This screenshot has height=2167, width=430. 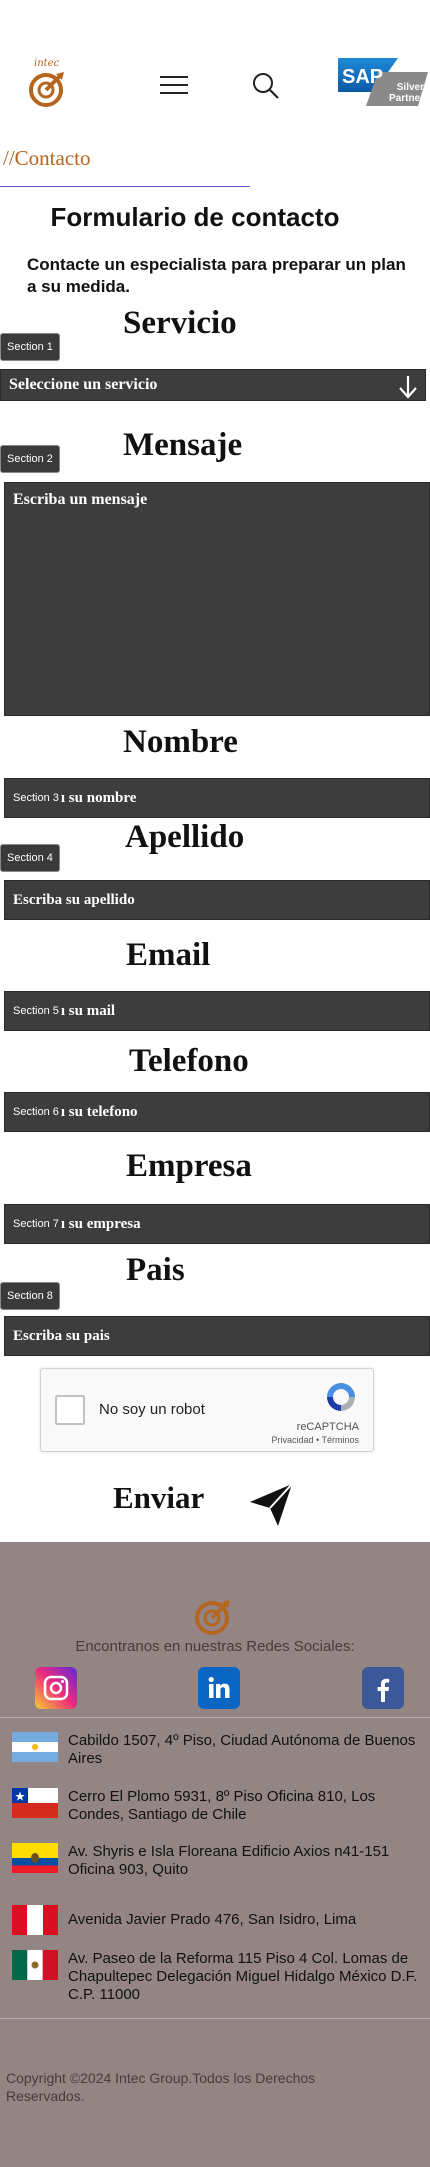 What do you see at coordinates (341, 1397) in the screenshot?
I see `recaptcha-icon` at bounding box center [341, 1397].